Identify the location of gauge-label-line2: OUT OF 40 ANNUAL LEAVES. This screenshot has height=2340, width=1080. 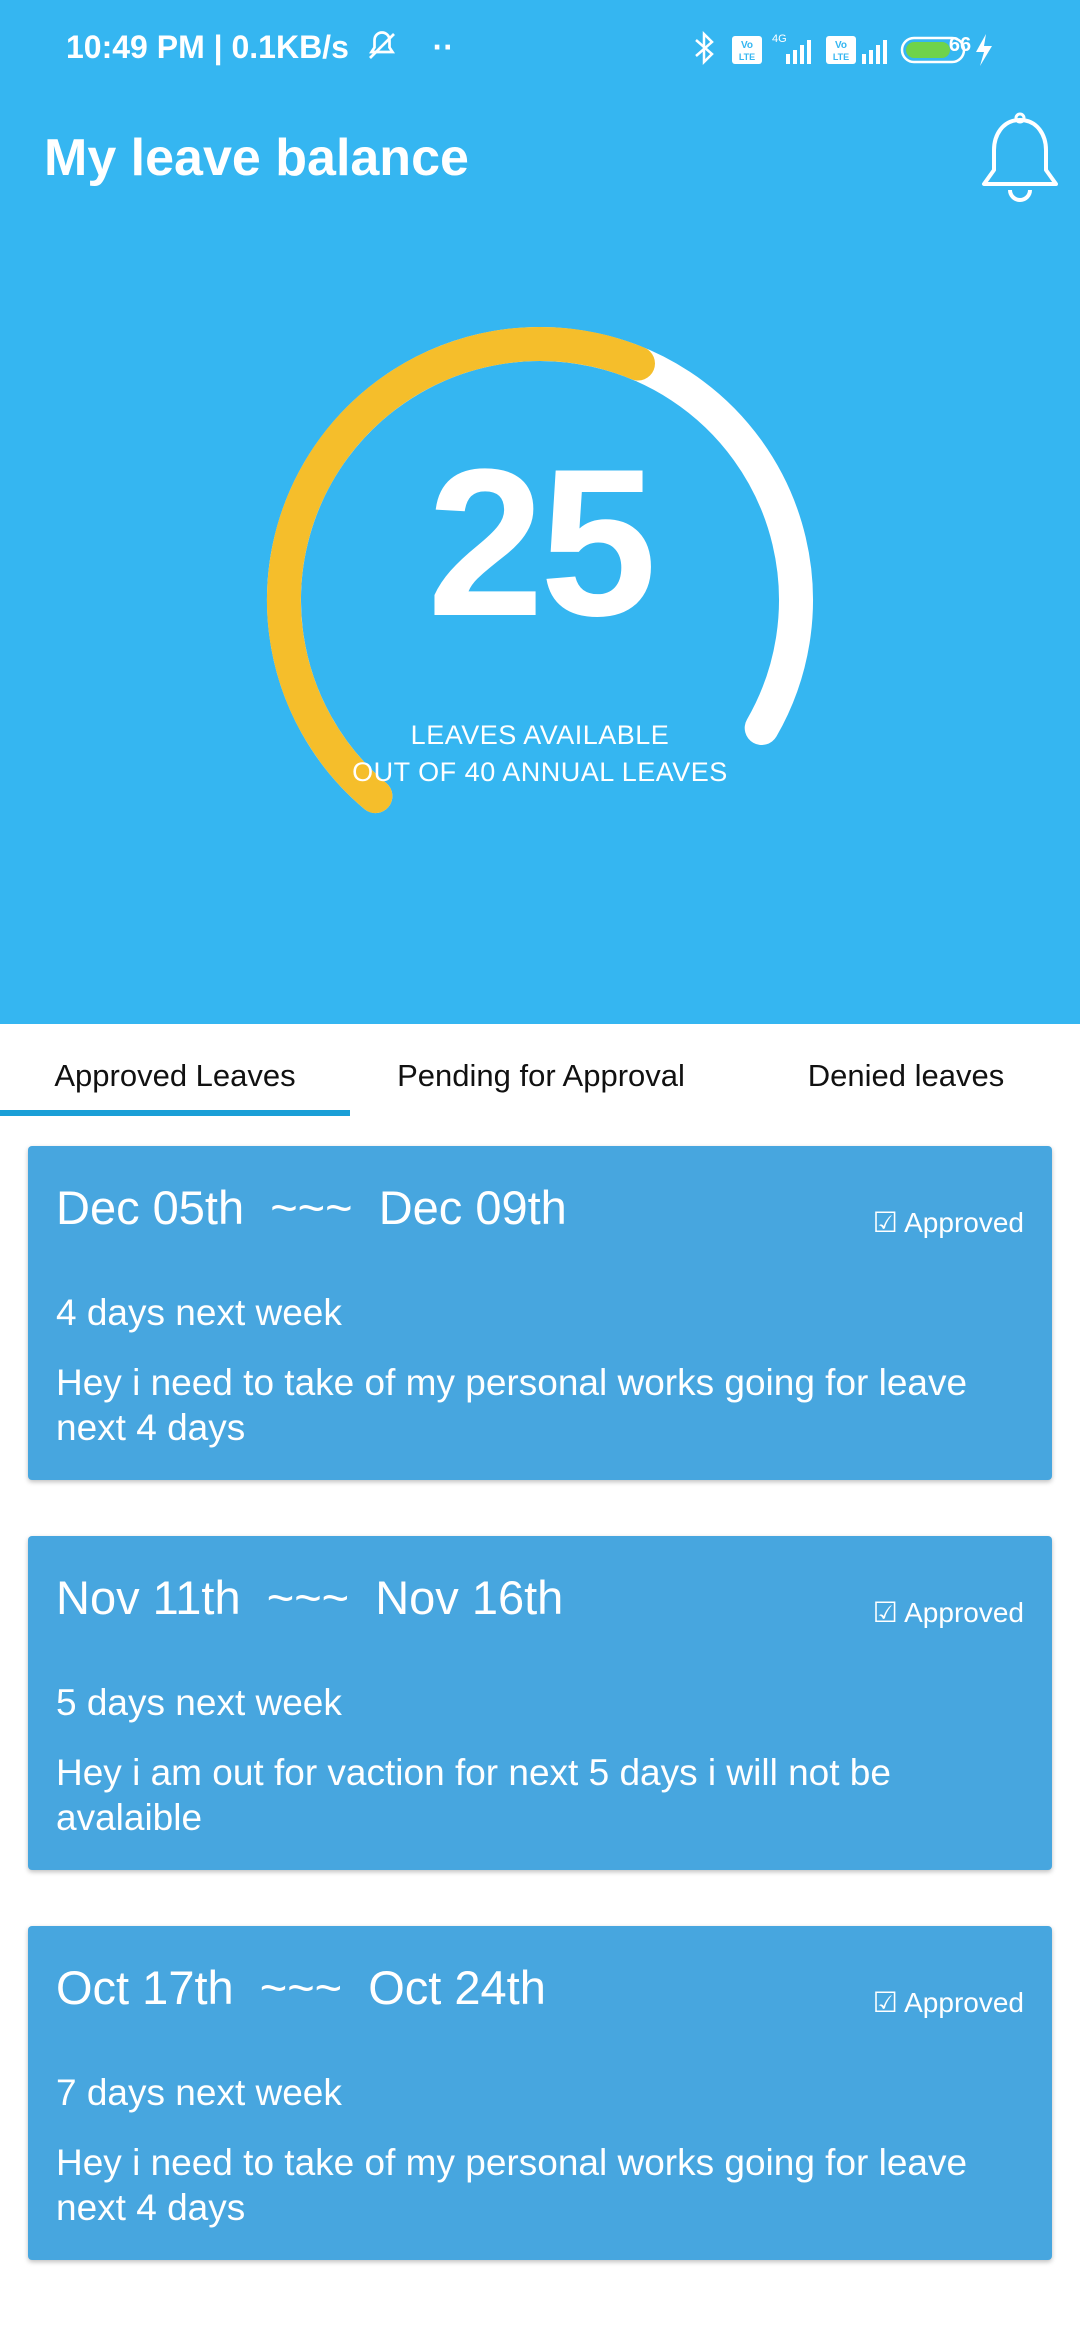
(540, 772).